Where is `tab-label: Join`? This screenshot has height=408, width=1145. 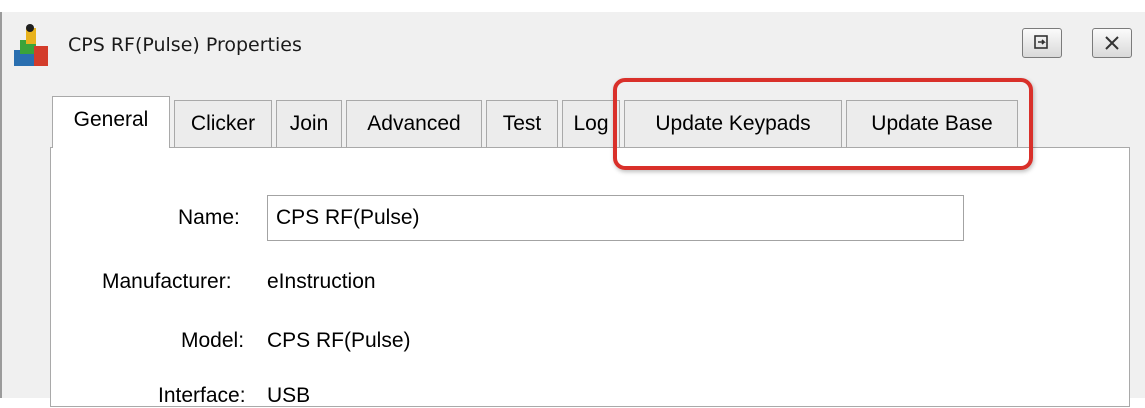 tab-label: Join is located at coordinates (309, 123).